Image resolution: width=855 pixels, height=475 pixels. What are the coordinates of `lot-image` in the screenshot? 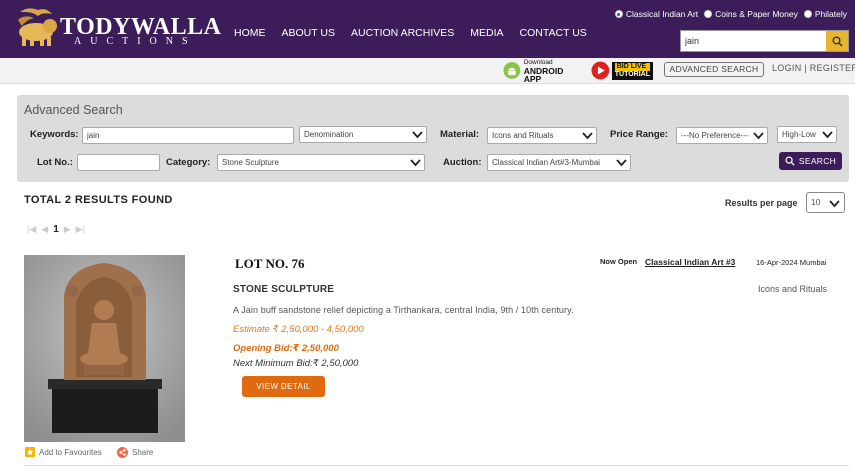 It's located at (104, 348).